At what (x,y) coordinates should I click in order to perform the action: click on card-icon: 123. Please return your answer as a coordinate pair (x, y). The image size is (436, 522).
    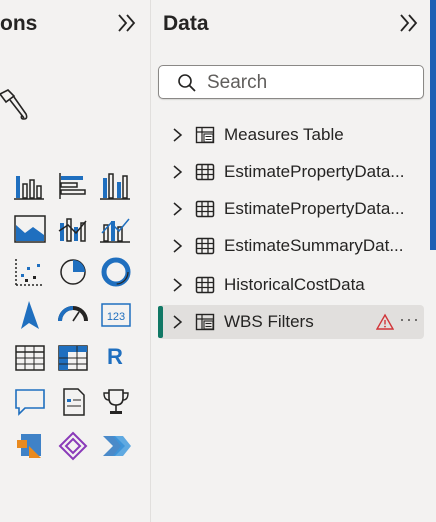
    Looking at the image, I should click on (116, 315).